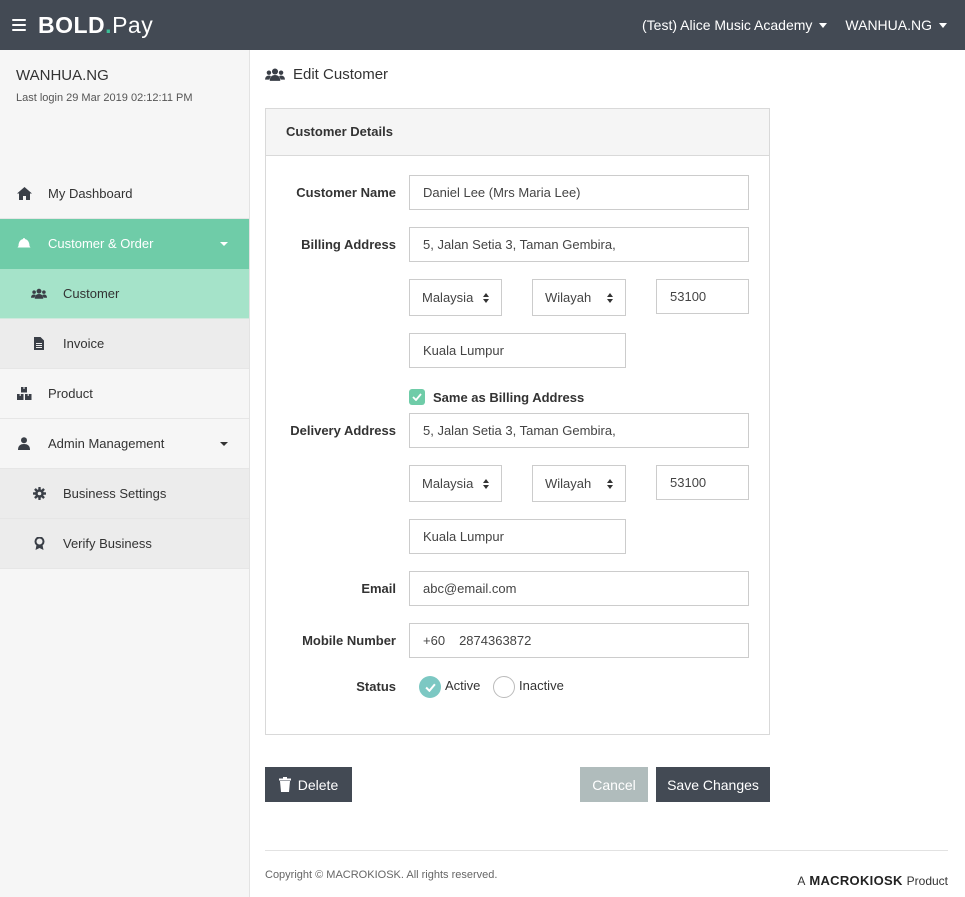 Image resolution: width=965 pixels, height=897 pixels. What do you see at coordinates (308, 784) in the screenshot?
I see `delete-button: Delete` at bounding box center [308, 784].